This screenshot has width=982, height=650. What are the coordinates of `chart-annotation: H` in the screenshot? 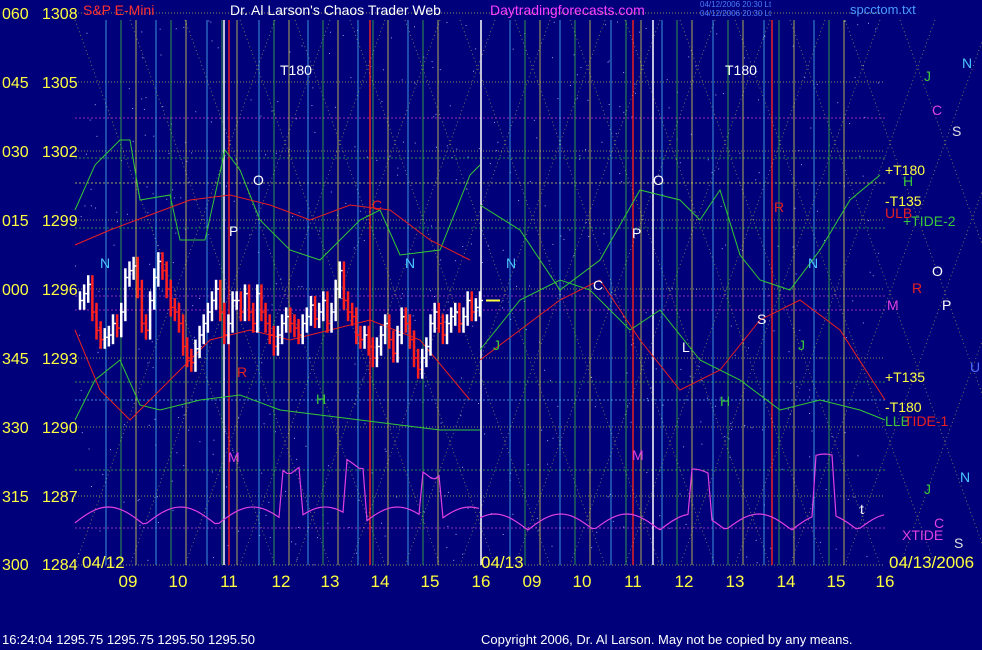 It's located at (321, 399).